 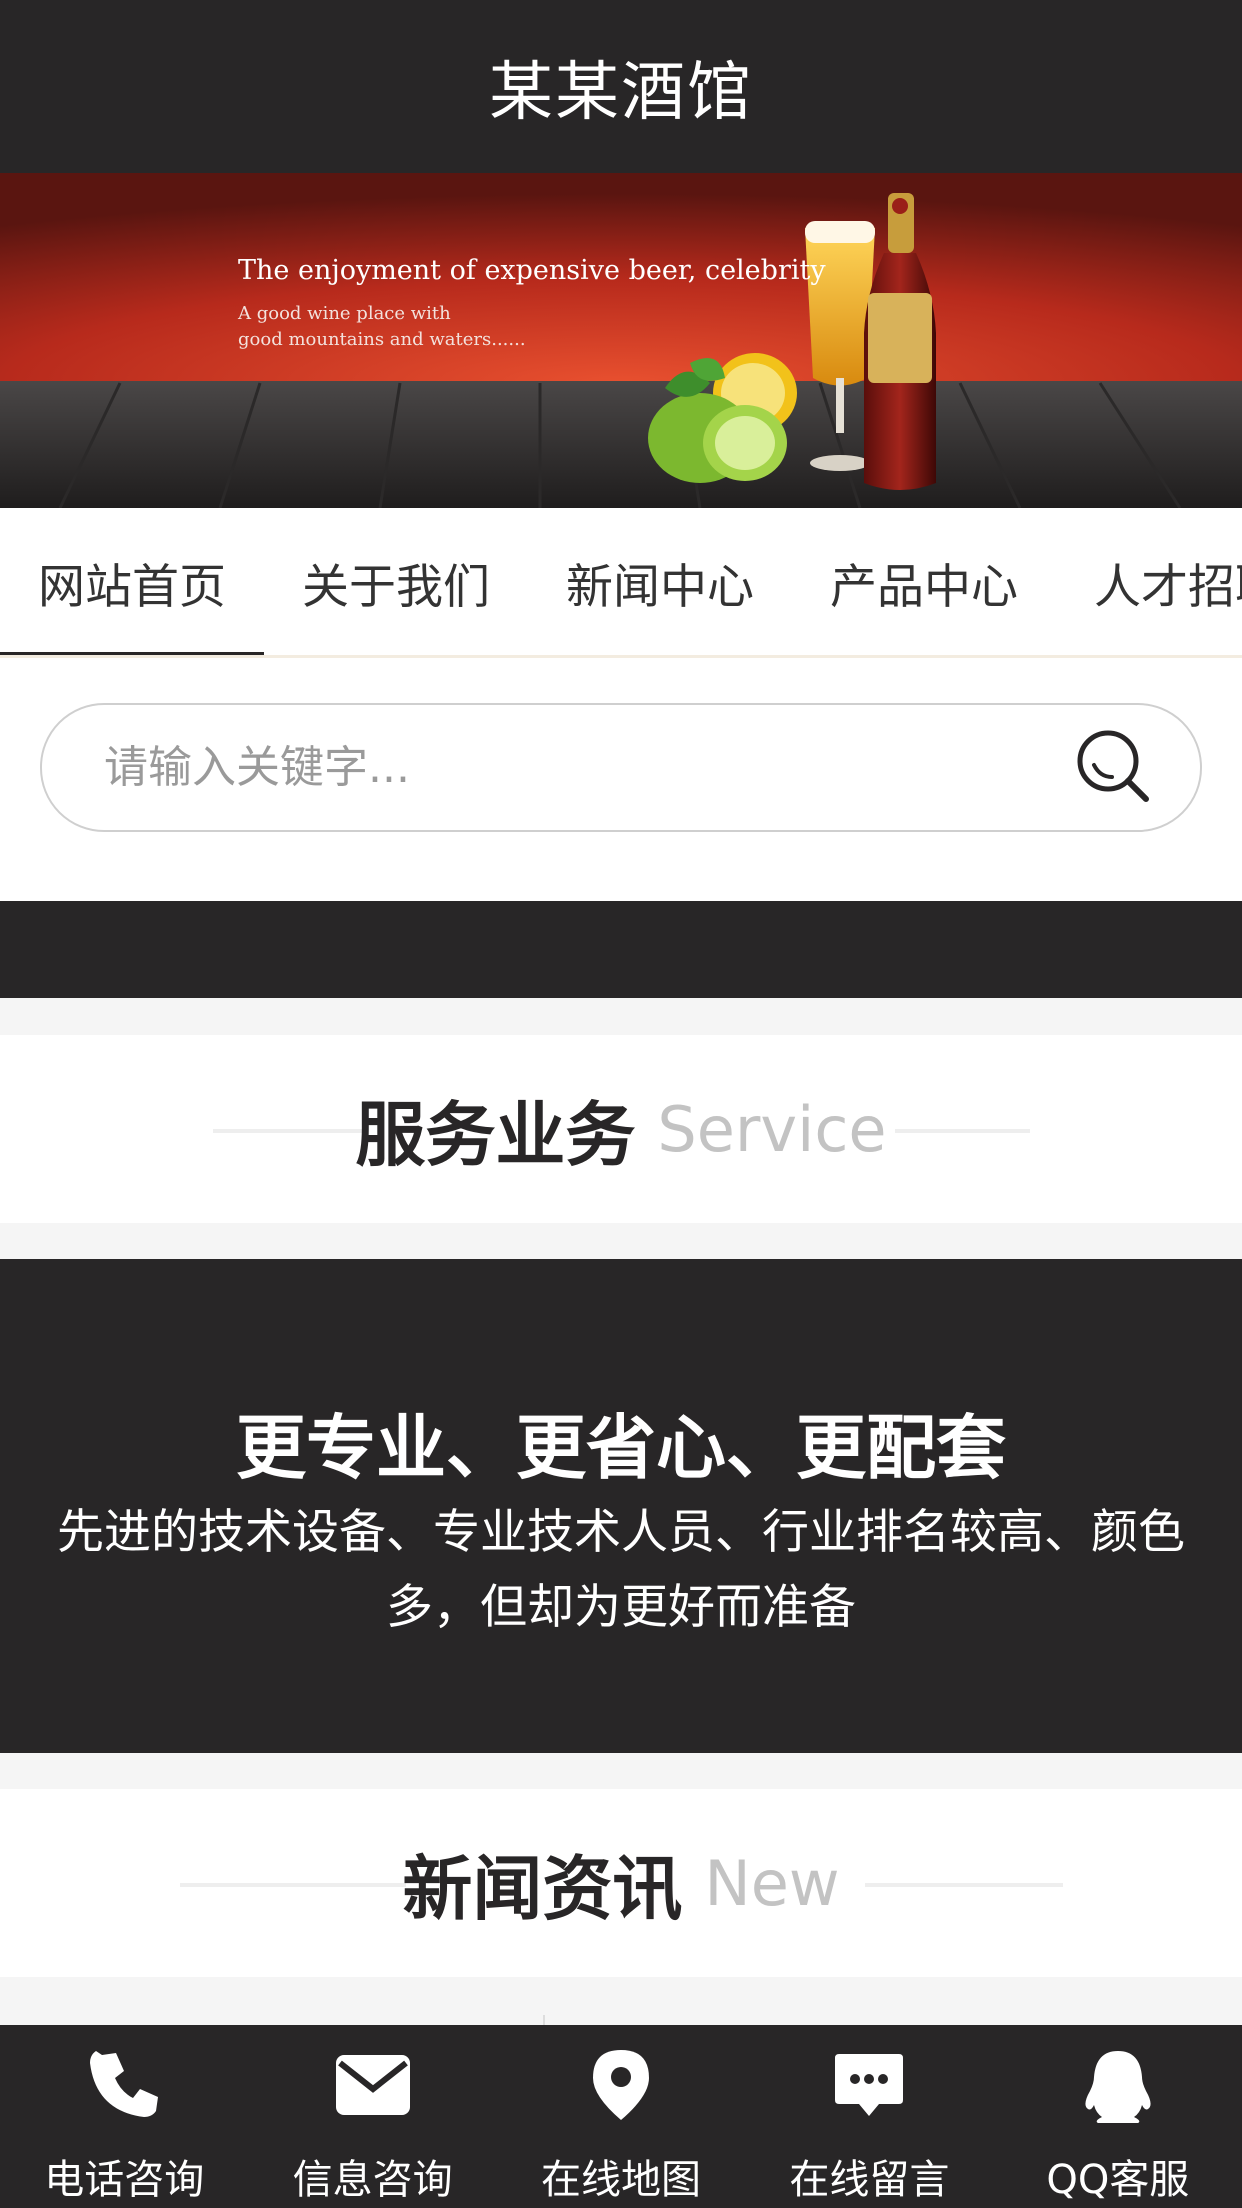 What do you see at coordinates (396, 581) in the screenshot?
I see `nav-item-about: 关于我们` at bounding box center [396, 581].